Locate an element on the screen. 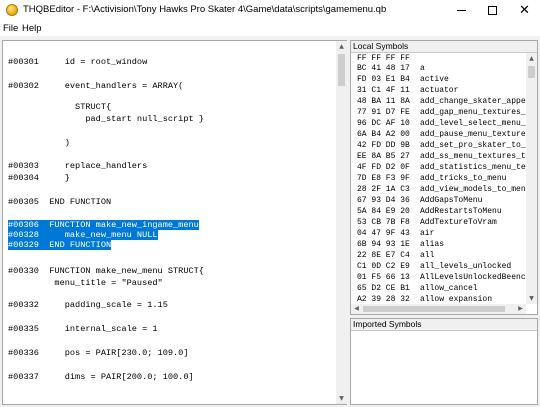 This screenshot has height=407, width=540. code-line: #00330 FUNCTION make_new_menu STRUCT{ is located at coordinates (106, 271).